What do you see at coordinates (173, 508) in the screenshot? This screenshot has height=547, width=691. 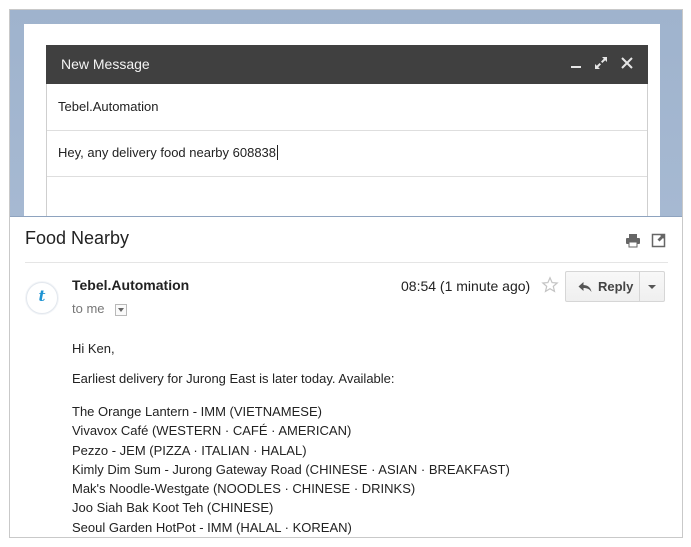 I see `restaurant-item: Joo Siah Bak Koot Teh (CHINESE)` at bounding box center [173, 508].